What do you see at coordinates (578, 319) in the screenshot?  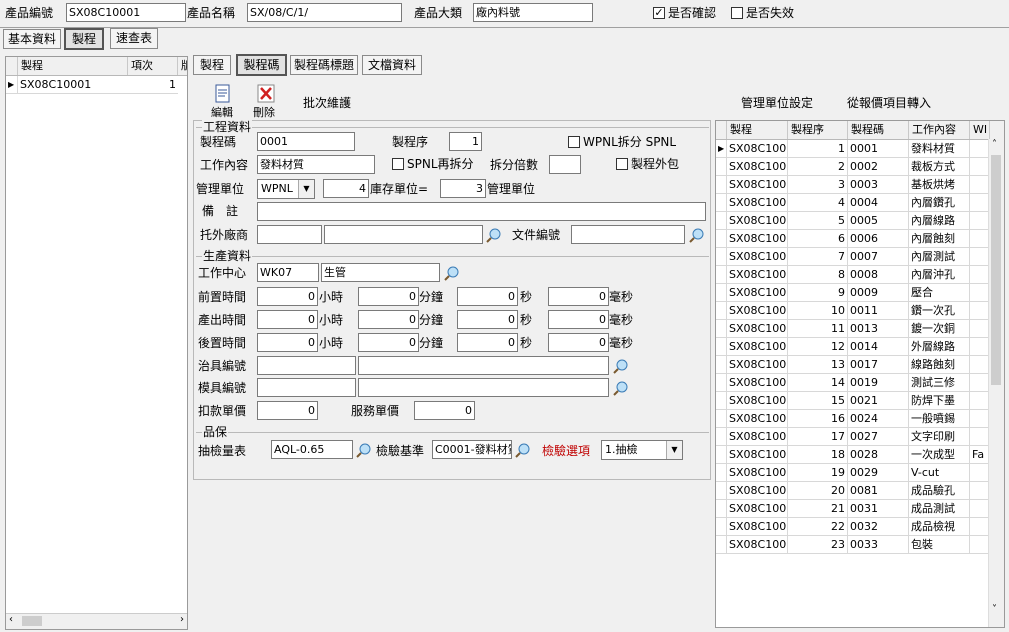 I see `output-ms-field: 0` at bounding box center [578, 319].